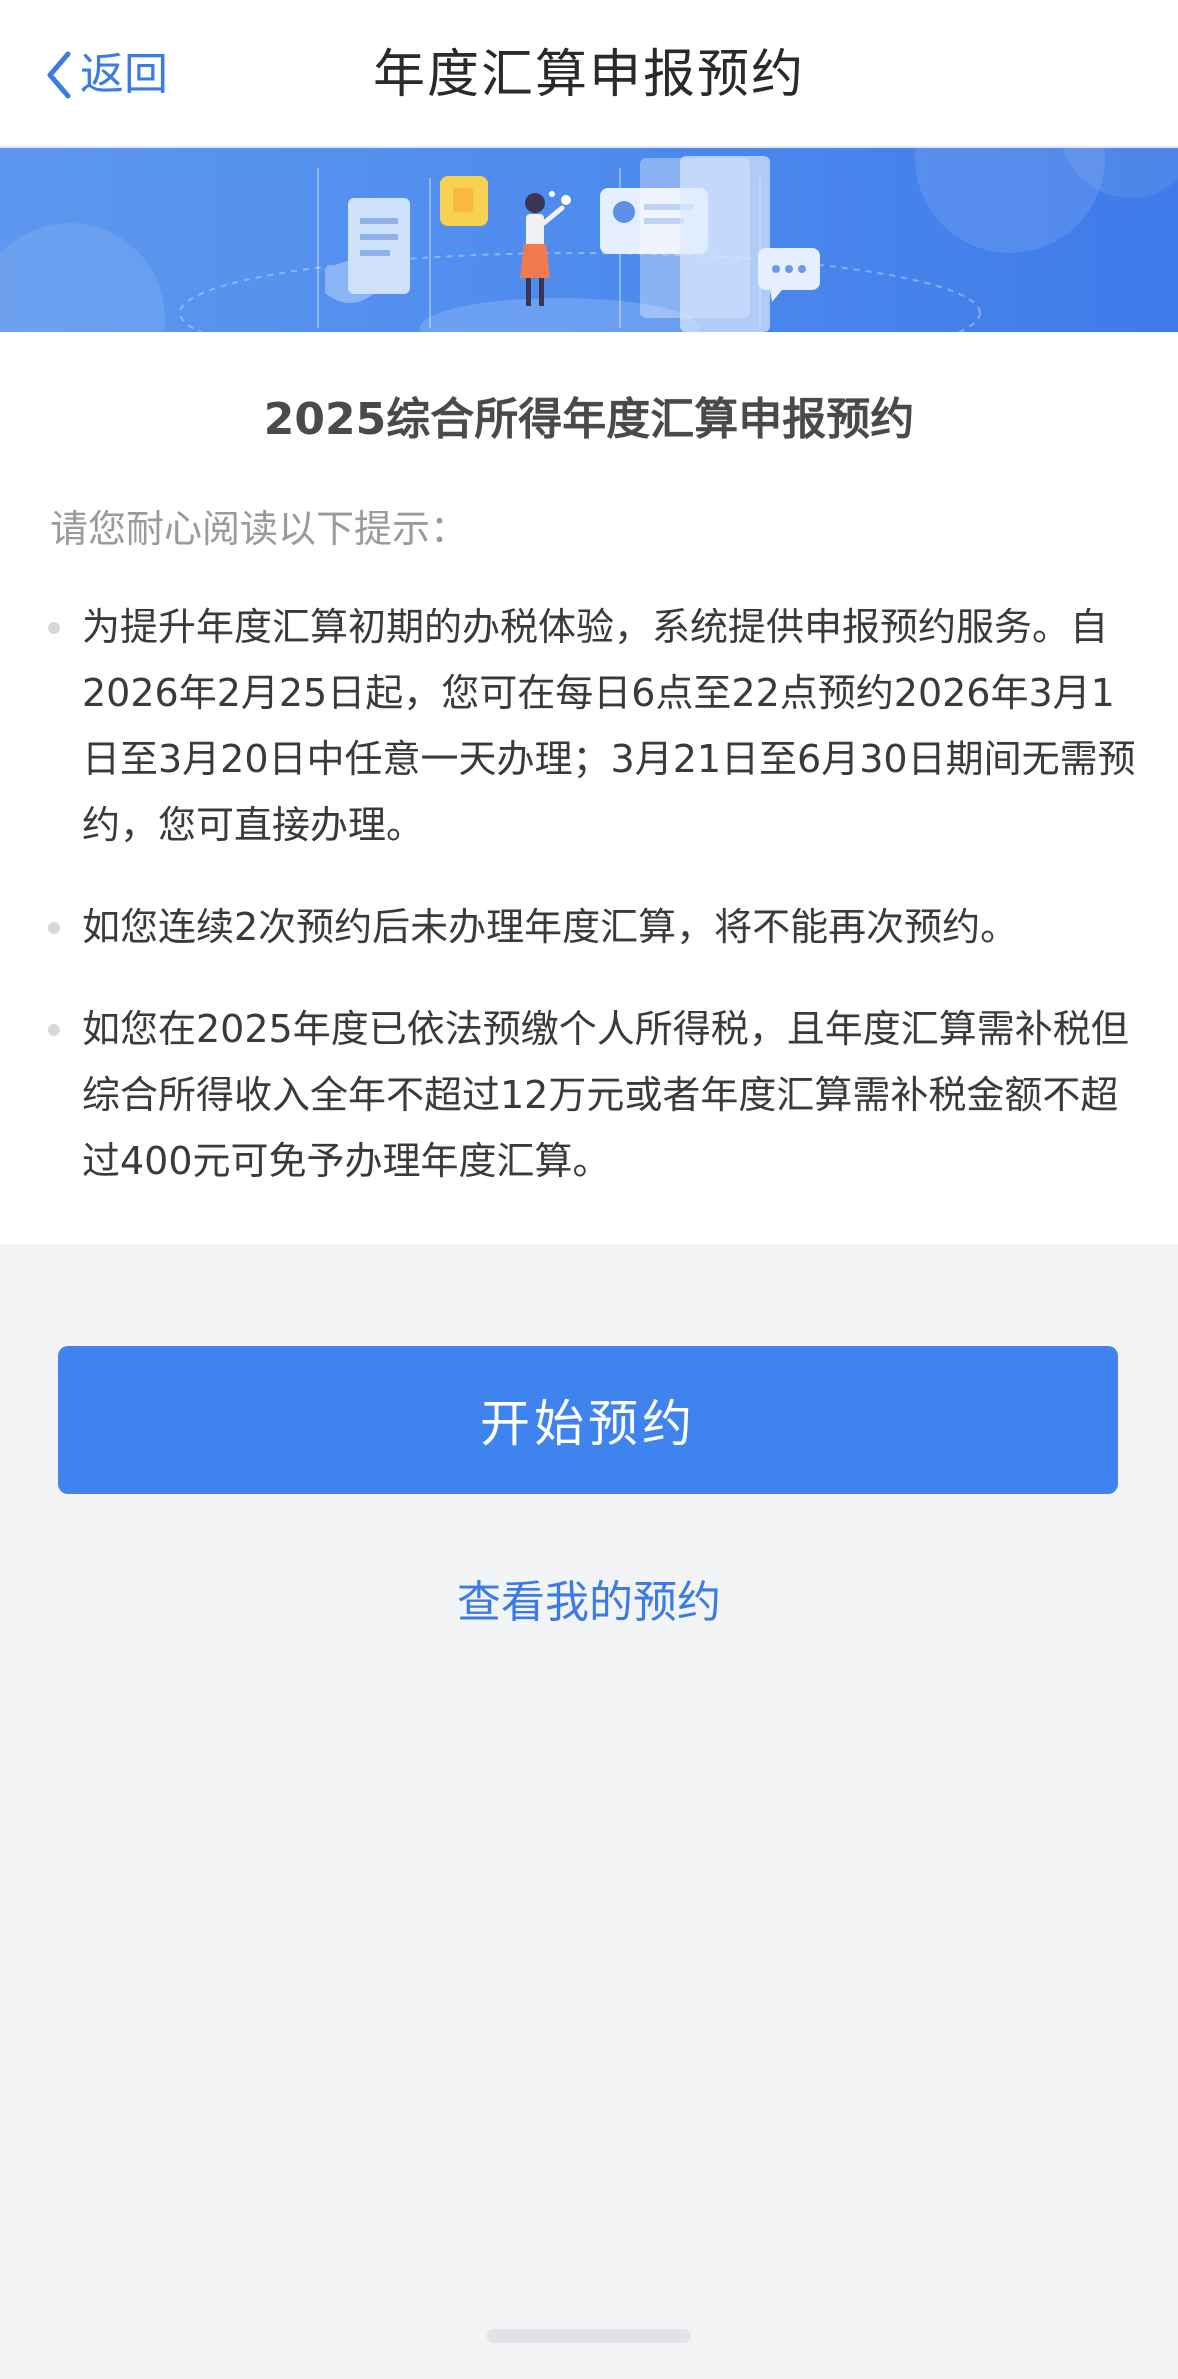 This screenshot has width=1178, height=2379. I want to click on page-title: 年度汇算申报预约, so click(588, 75).